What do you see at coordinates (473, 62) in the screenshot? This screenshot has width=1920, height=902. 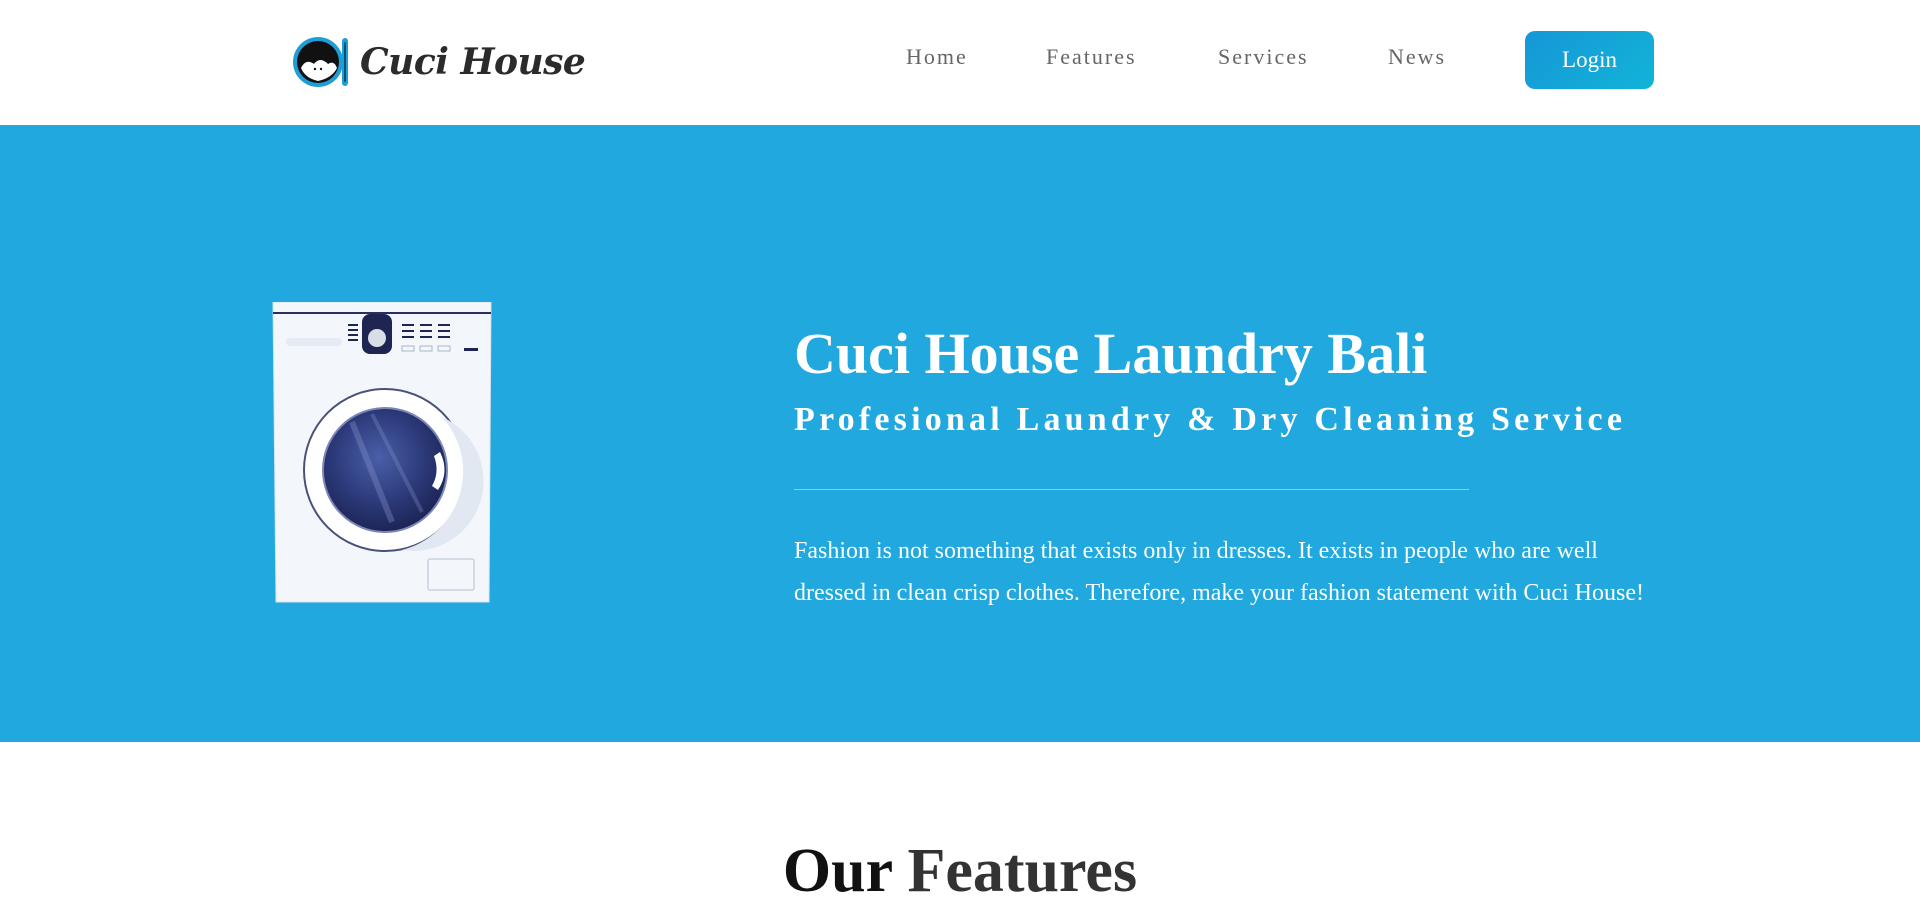 I see `logo-text: Cuci House` at bounding box center [473, 62].